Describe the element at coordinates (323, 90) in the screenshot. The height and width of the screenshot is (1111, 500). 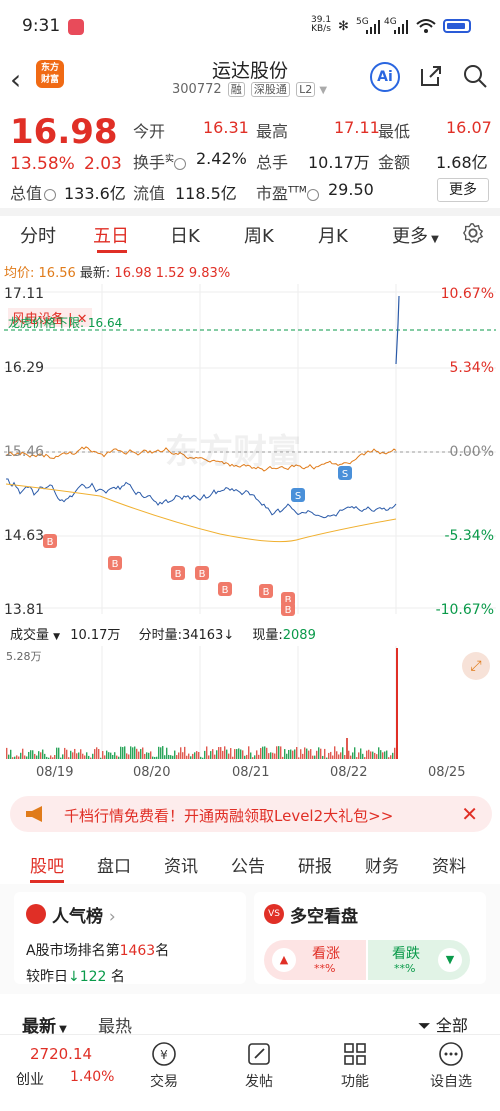
I see `chevron-down-icon: ▼` at that location.